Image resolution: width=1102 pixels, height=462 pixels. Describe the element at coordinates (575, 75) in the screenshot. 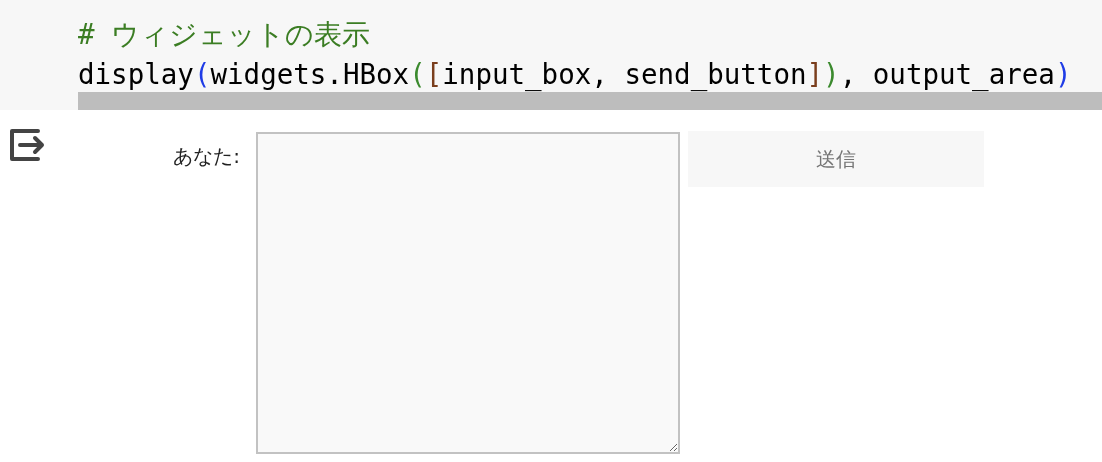

I see `code-line: display(widgets.HBox([input_box, send_button]), output_area)` at that location.